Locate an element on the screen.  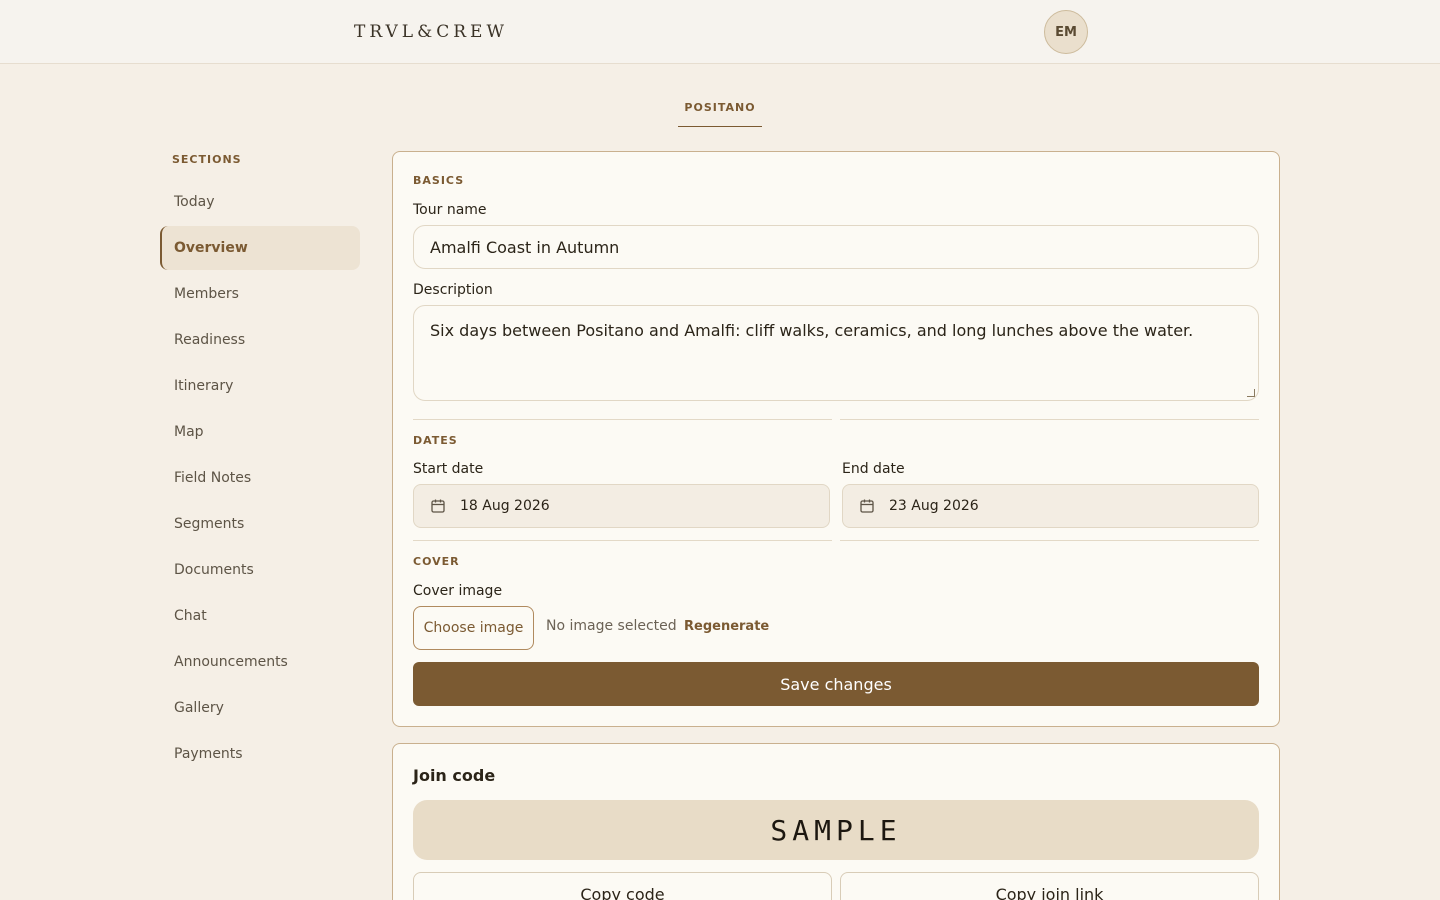
sidebar-title: SECTIONS is located at coordinates (207, 159).